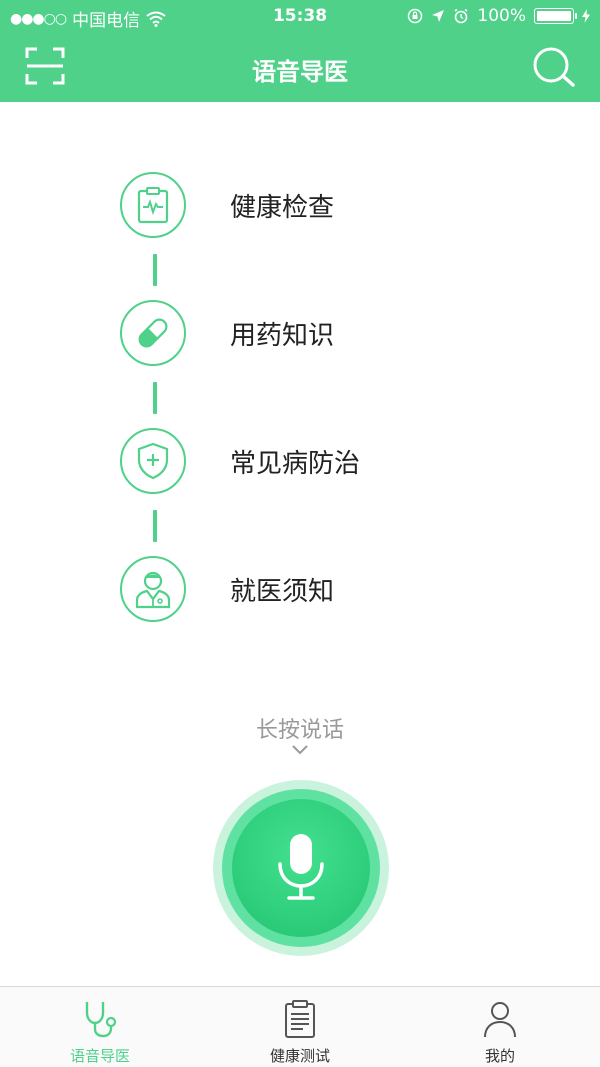 This screenshot has height=1067, width=600. What do you see at coordinates (299, 1056) in the screenshot?
I see `tab-label: 健康测试` at bounding box center [299, 1056].